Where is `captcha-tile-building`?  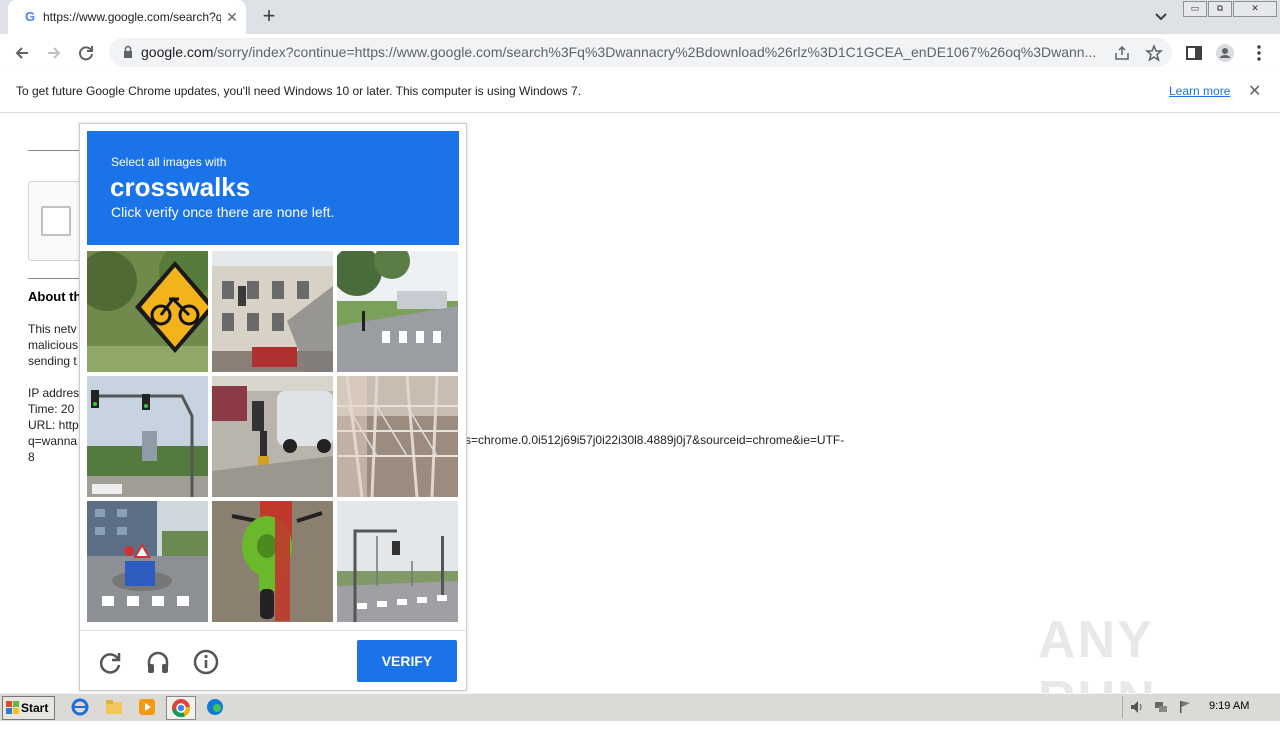
captcha-tile-building is located at coordinates (272, 311).